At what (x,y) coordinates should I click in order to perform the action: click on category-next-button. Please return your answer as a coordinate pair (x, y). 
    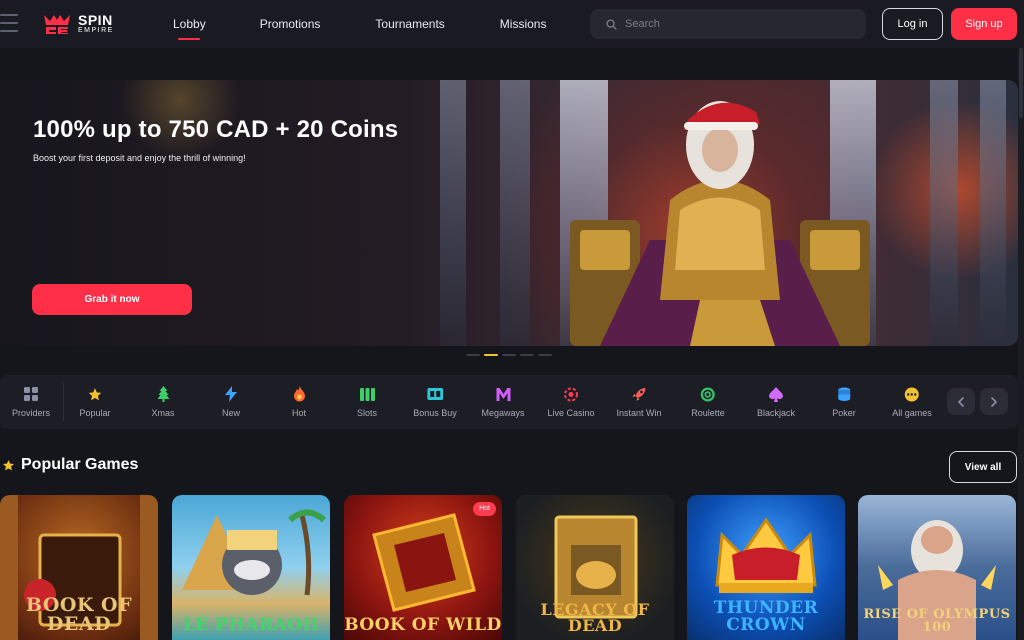
    Looking at the image, I should click on (994, 401).